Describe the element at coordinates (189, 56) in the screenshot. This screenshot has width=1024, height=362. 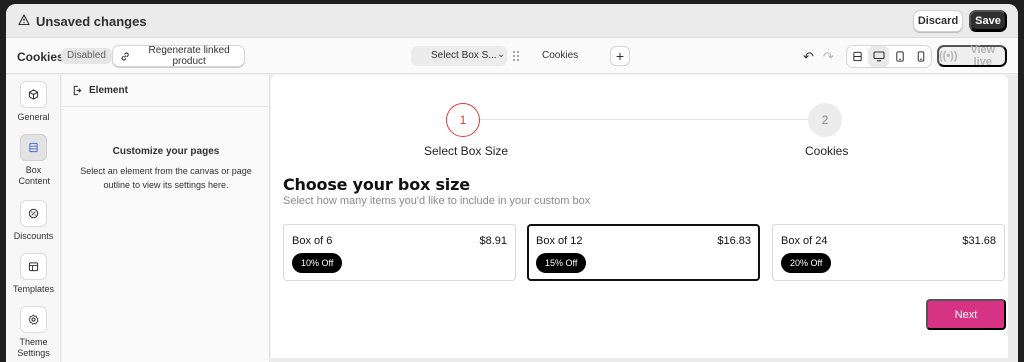
I see `regenerate-label: Regenerate linked product` at that location.